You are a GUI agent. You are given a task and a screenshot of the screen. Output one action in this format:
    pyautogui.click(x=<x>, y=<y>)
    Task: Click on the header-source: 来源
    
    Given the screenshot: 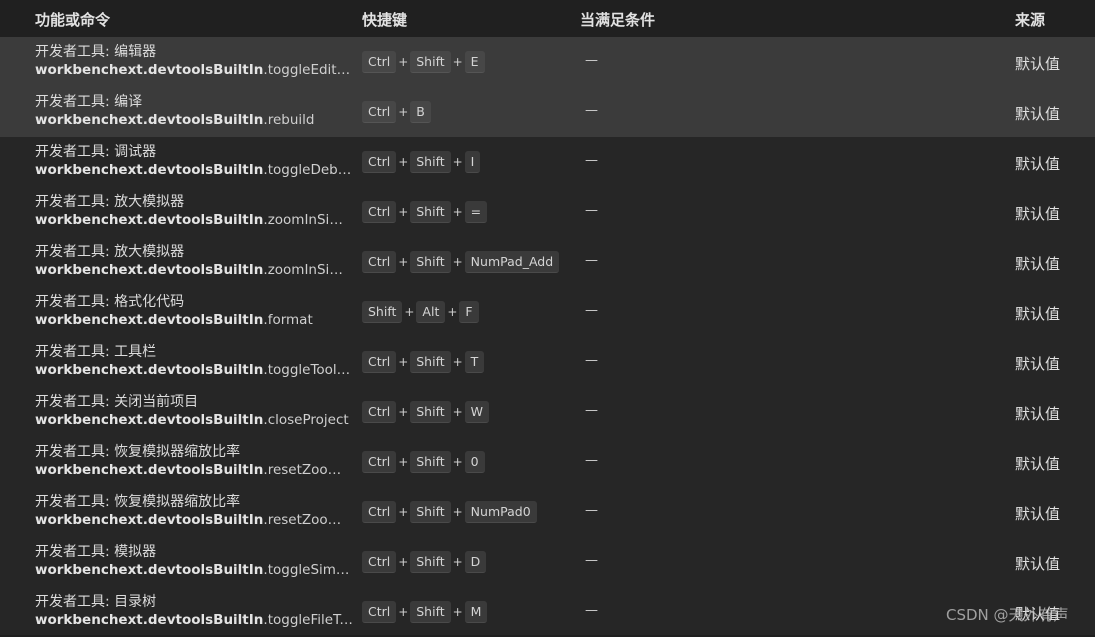 What is the action you would take?
    pyautogui.click(x=1030, y=19)
    